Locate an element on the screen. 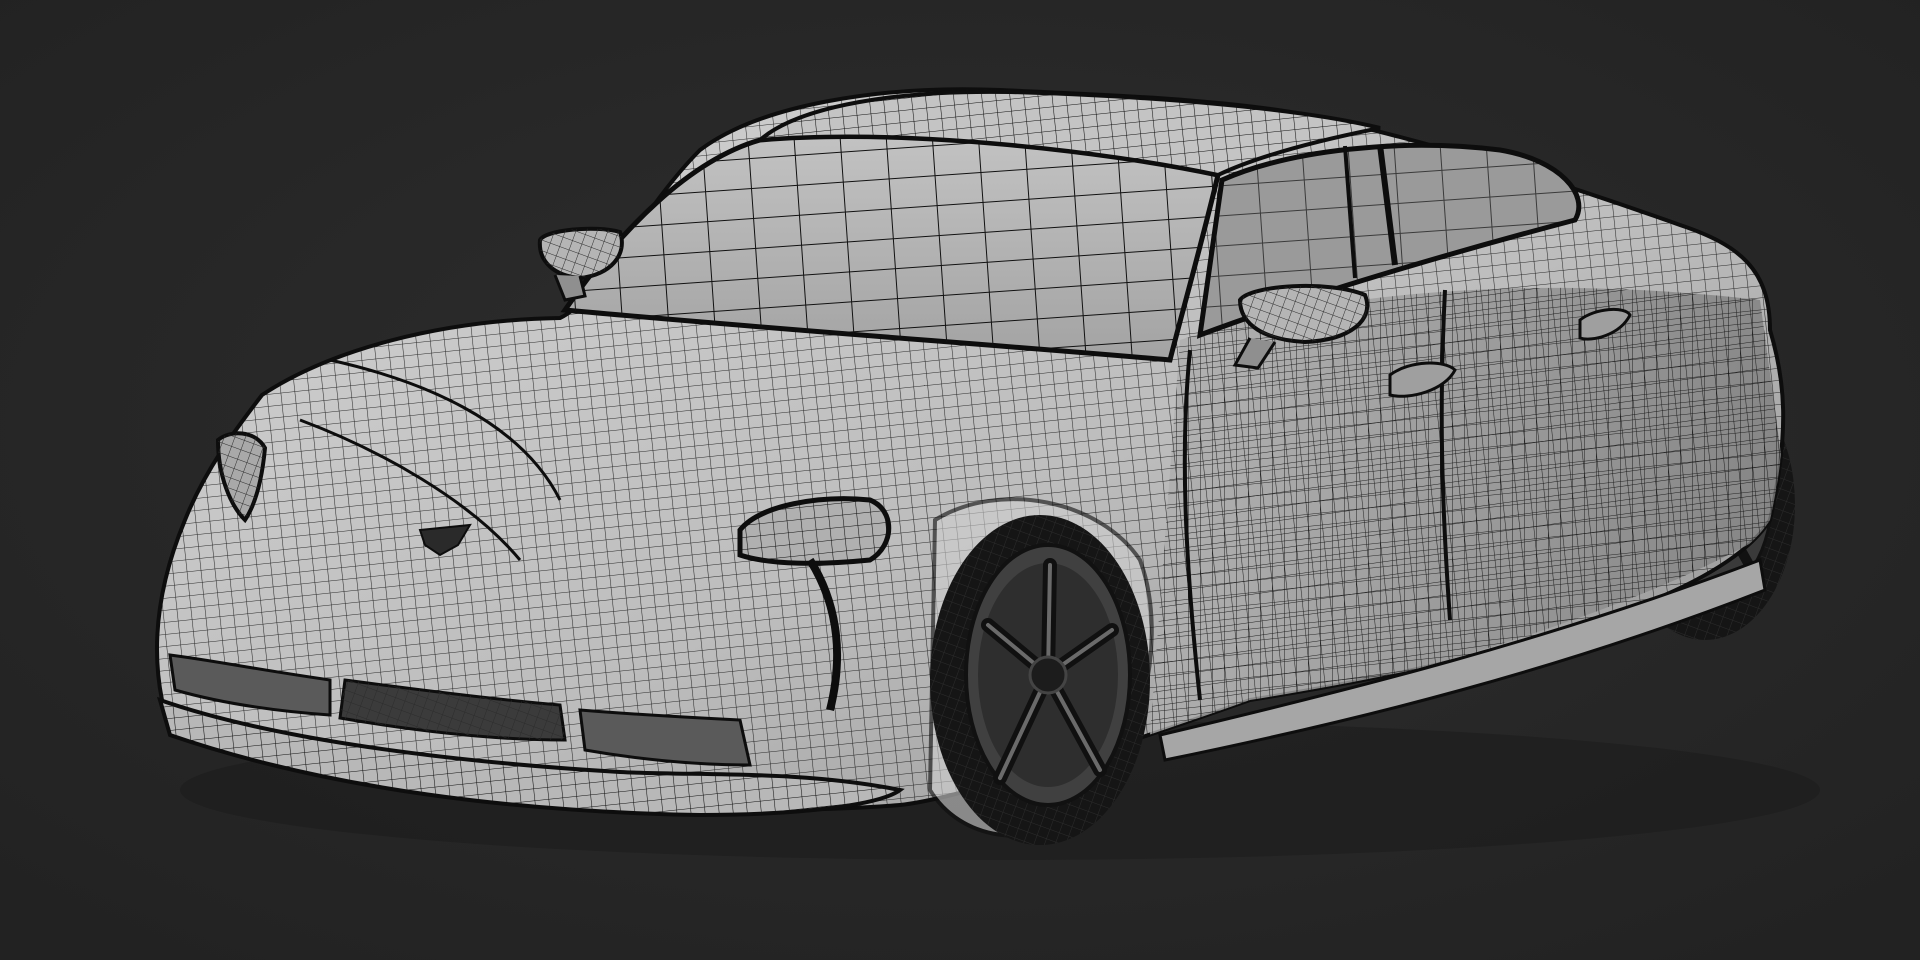 This screenshot has width=1920, height=960. front-right-wheel is located at coordinates (1040, 671).